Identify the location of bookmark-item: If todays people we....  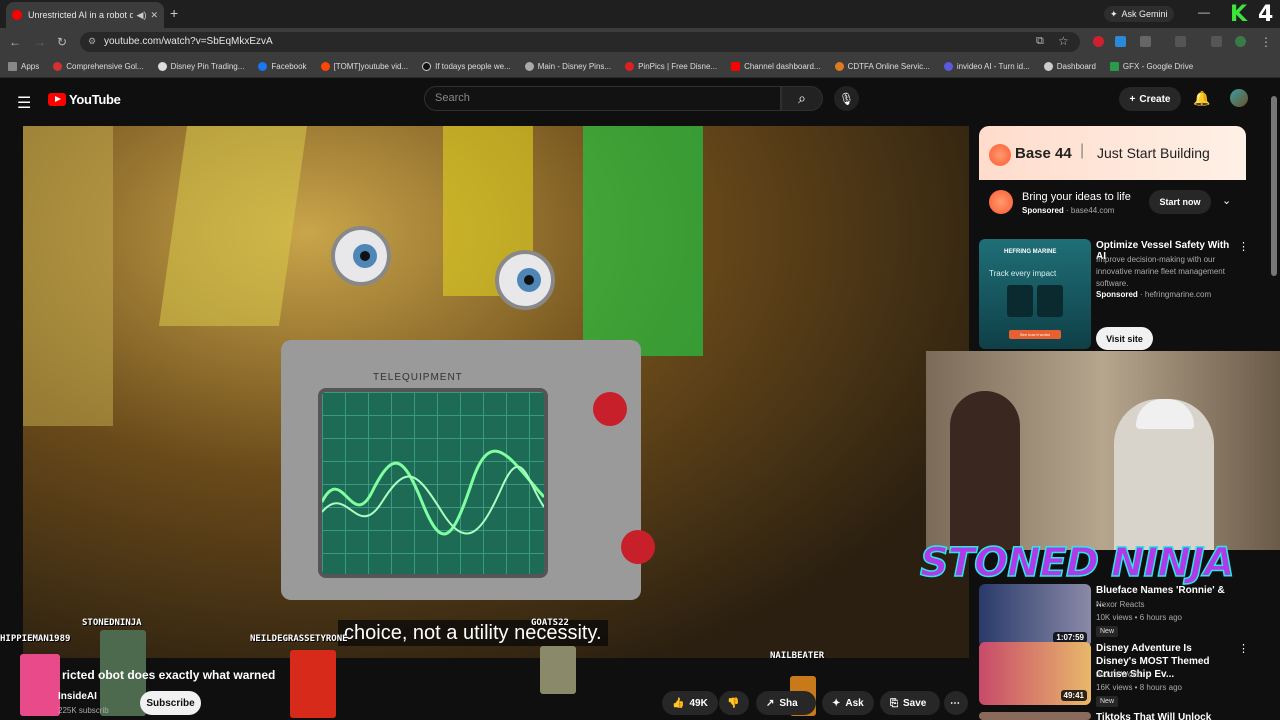
(466, 66).